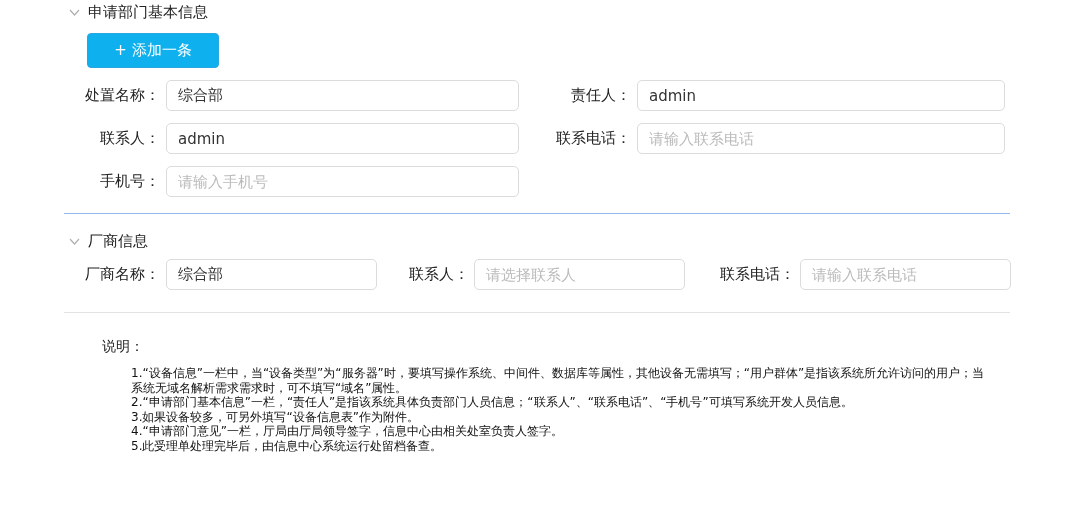 The width and height of the screenshot is (1073, 506). I want to click on field-label: 厂商名称：, so click(122, 274).